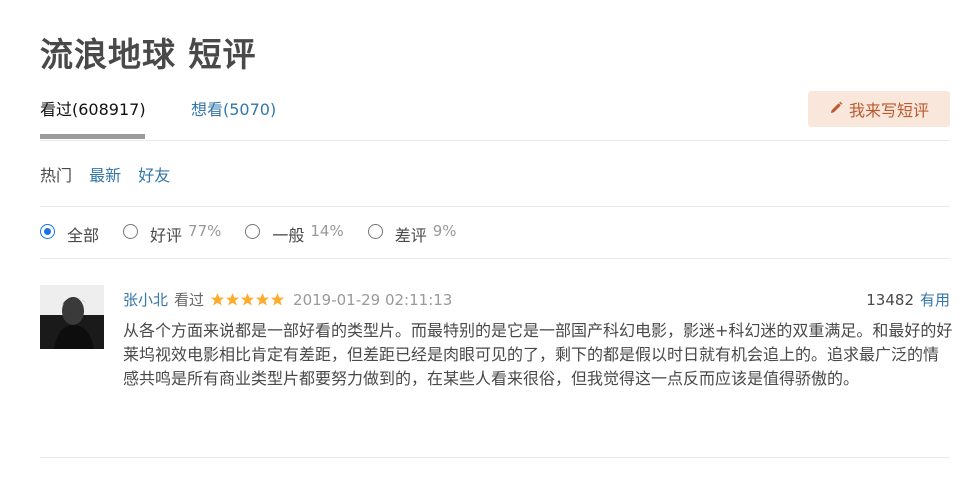 This screenshot has width=966, height=477. Describe the element at coordinates (888, 110) in the screenshot. I see `write-review-label: 我来写短评` at that location.